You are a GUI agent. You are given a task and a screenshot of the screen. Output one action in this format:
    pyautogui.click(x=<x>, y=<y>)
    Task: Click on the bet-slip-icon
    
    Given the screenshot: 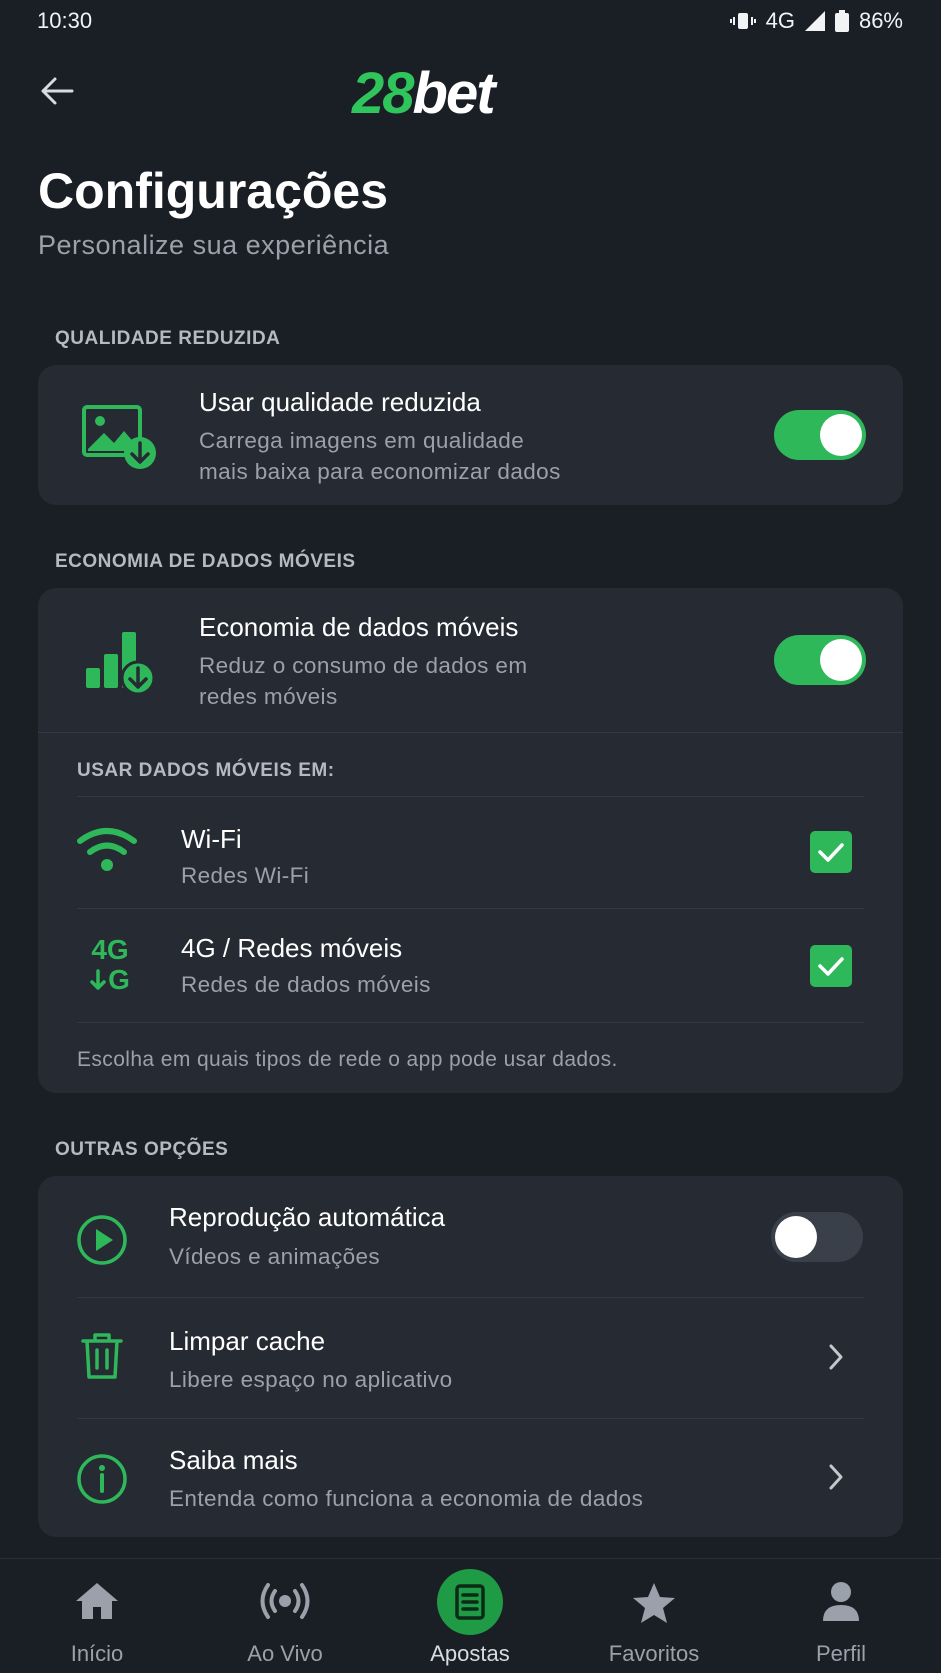 What is the action you would take?
    pyautogui.click(x=470, y=1602)
    